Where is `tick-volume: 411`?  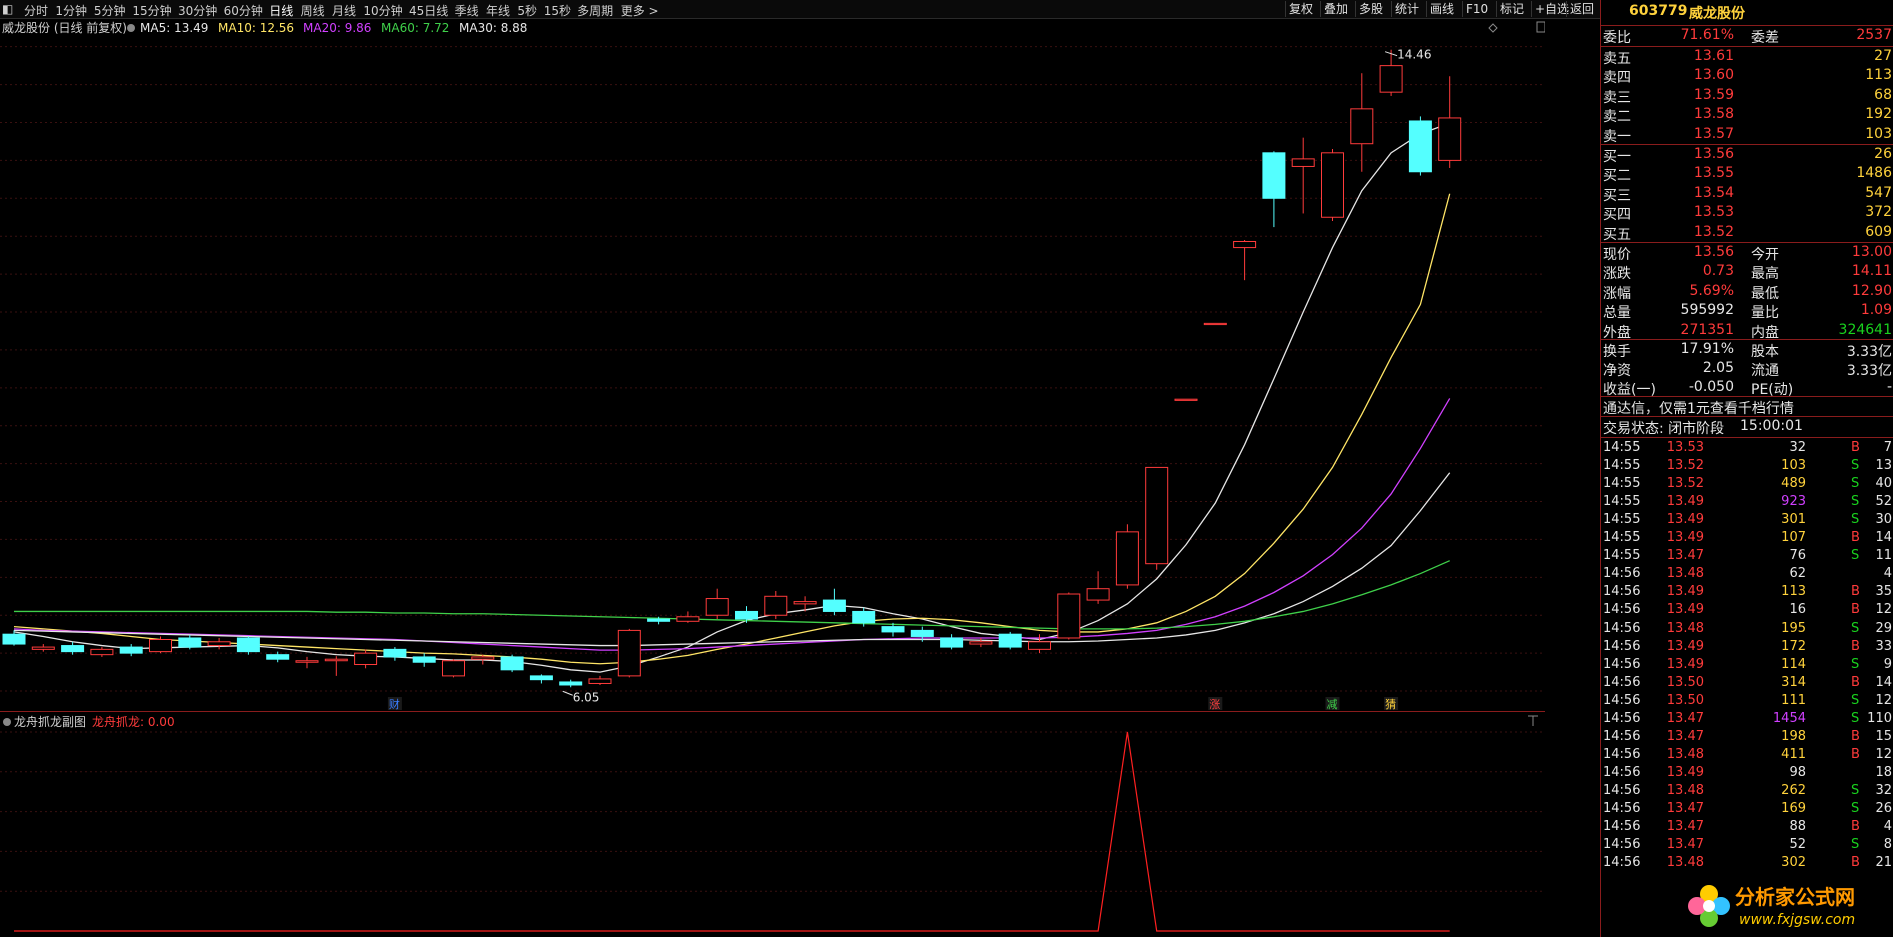
tick-volume: 411 is located at coordinates (1793, 754).